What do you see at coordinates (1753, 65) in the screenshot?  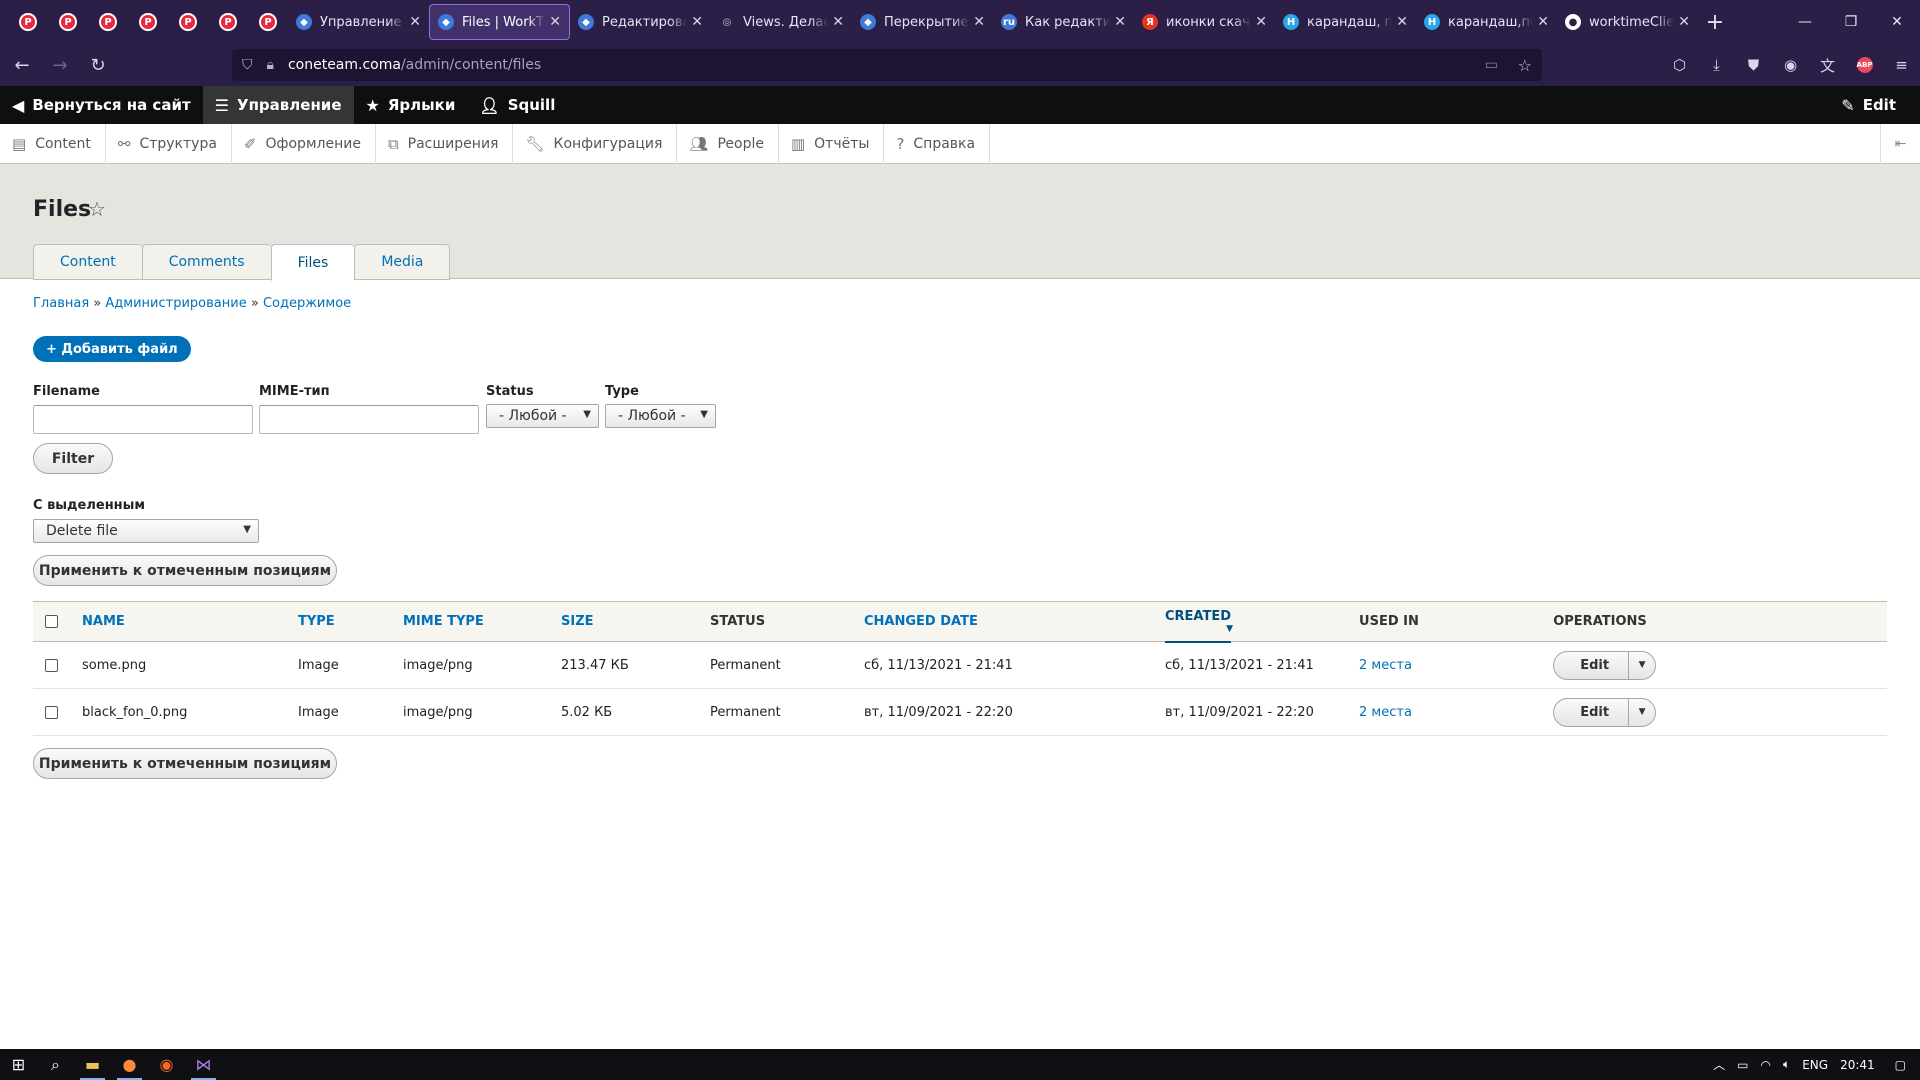 I see `privacy-badger-icon: ⛊` at bounding box center [1753, 65].